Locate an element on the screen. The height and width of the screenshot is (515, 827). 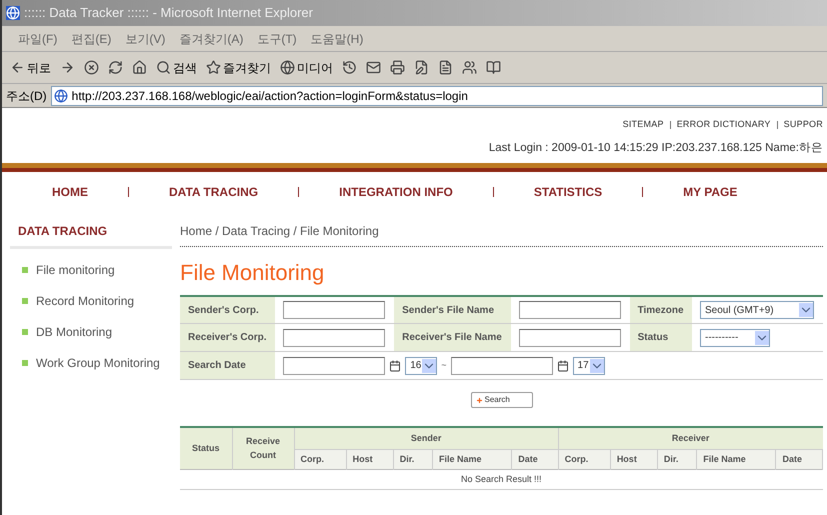
select-dropdown: 16 is located at coordinates (421, 365).